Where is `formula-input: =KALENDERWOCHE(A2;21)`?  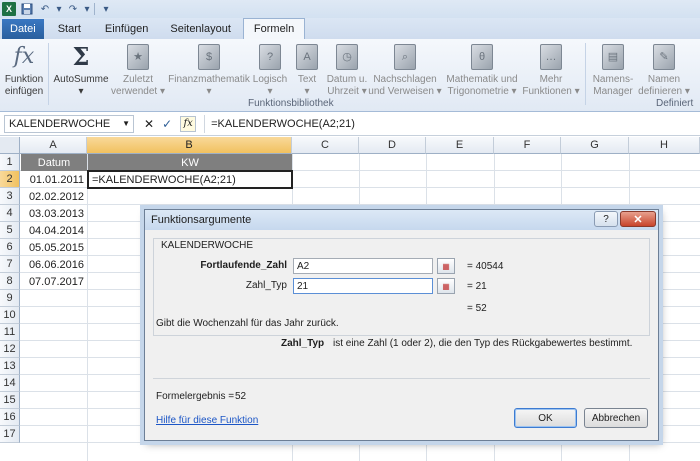 formula-input: =KALENDERWOCHE(A2;21) is located at coordinates (452, 123).